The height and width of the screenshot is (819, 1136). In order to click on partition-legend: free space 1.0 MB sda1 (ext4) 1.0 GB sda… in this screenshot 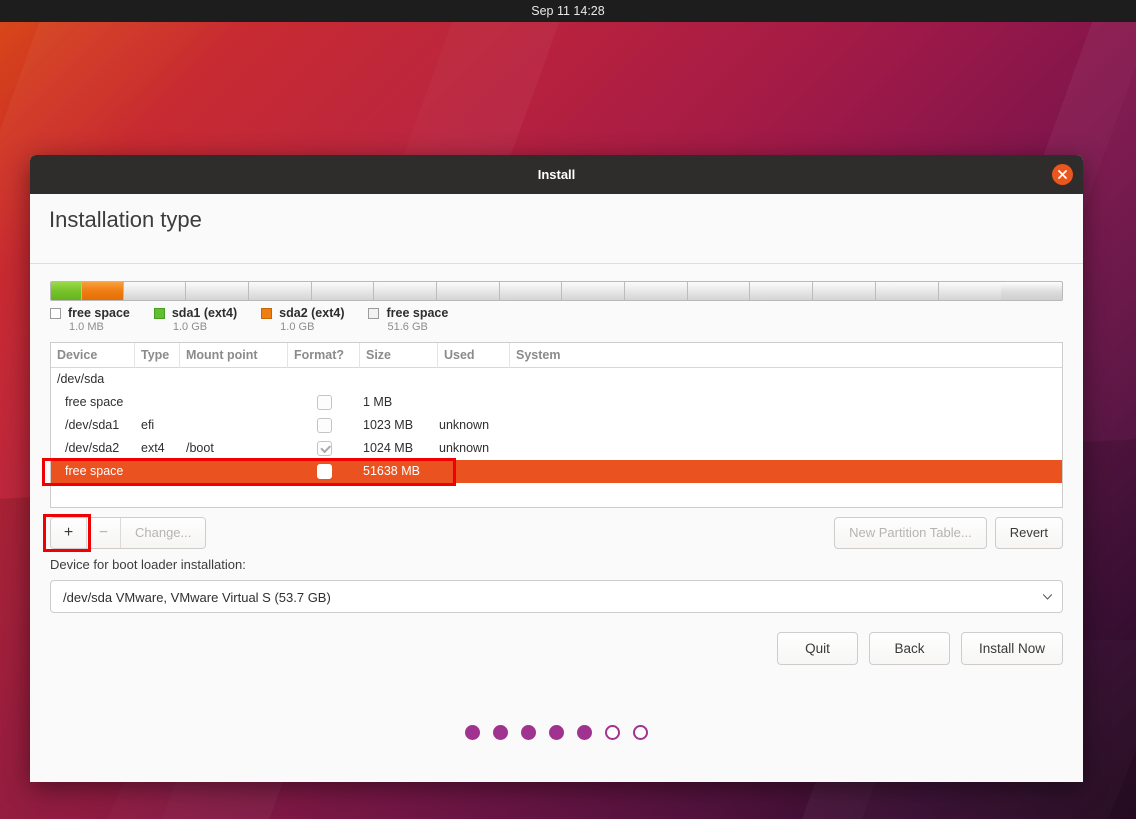, I will do `click(261, 319)`.